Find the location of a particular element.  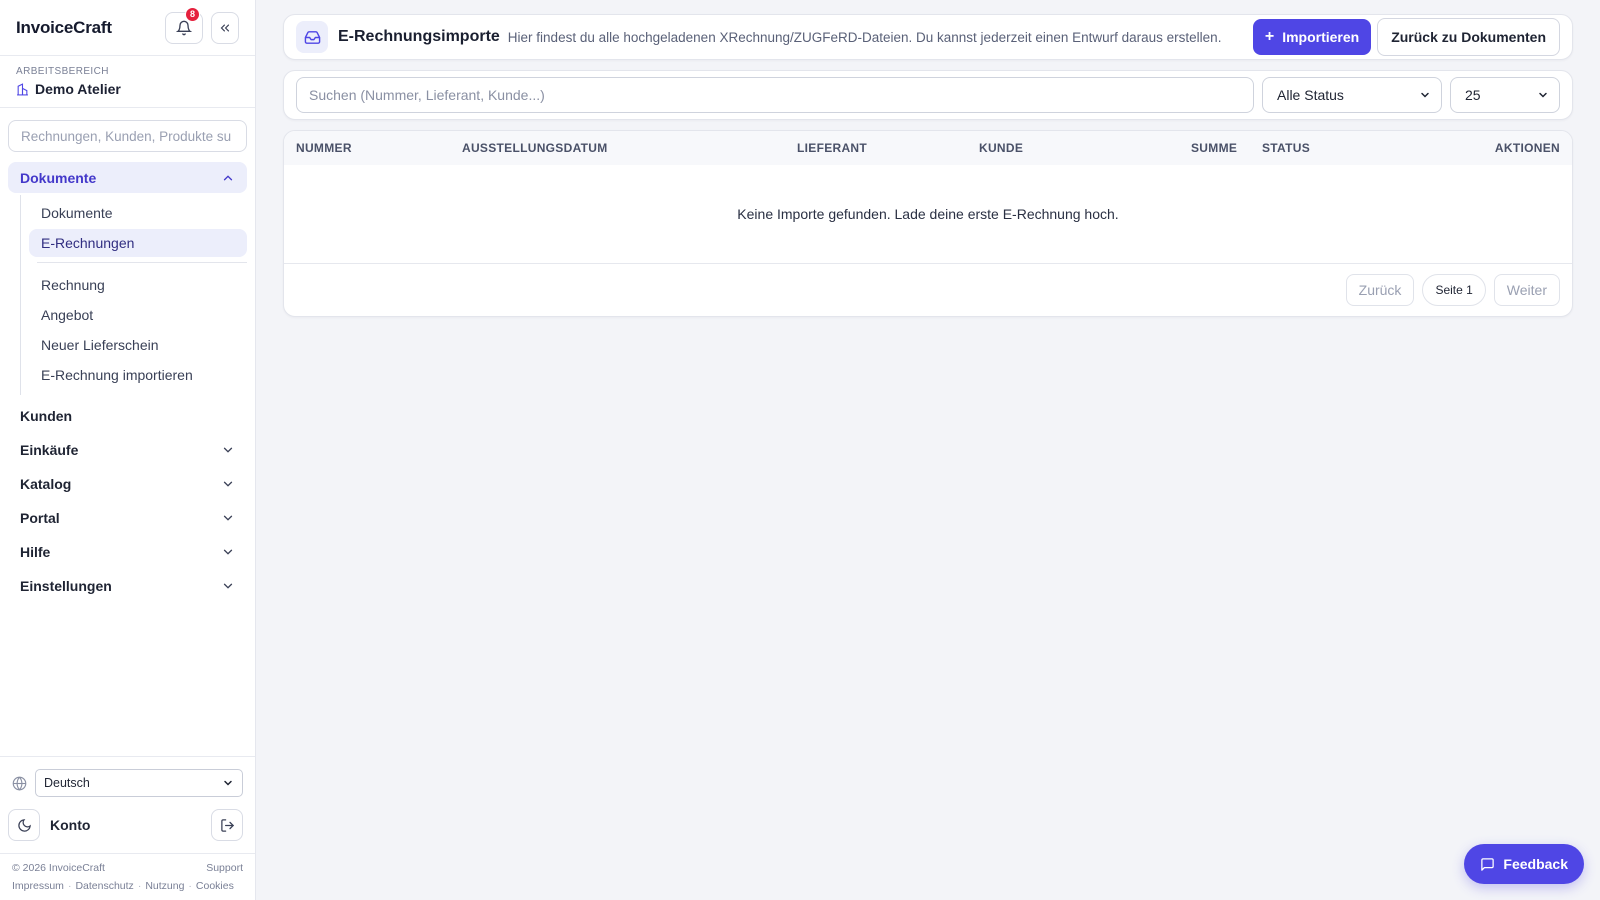

copyright: © 2026 InvoiceCraft is located at coordinates (58, 868).